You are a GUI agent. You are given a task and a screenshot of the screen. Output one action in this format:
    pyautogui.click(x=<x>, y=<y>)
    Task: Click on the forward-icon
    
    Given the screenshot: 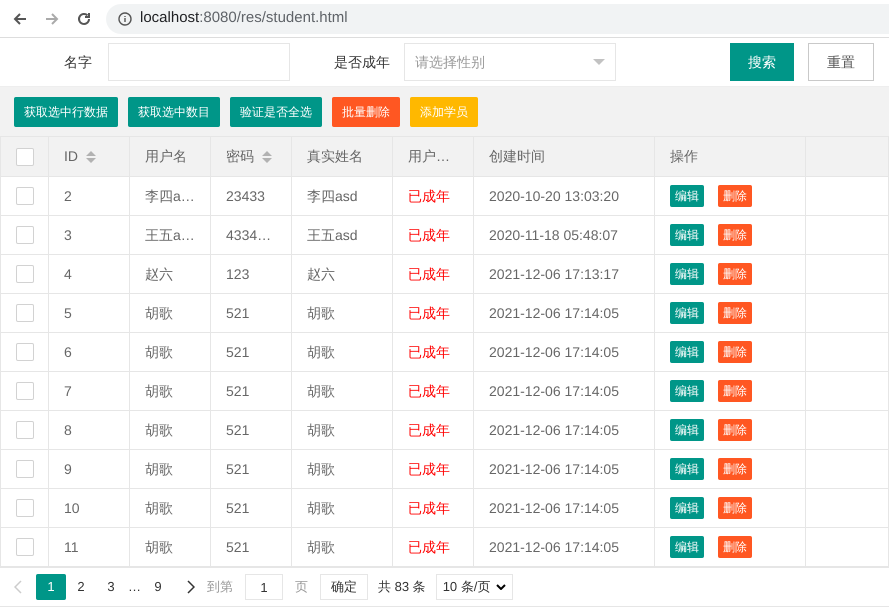 What is the action you would take?
    pyautogui.click(x=52, y=18)
    